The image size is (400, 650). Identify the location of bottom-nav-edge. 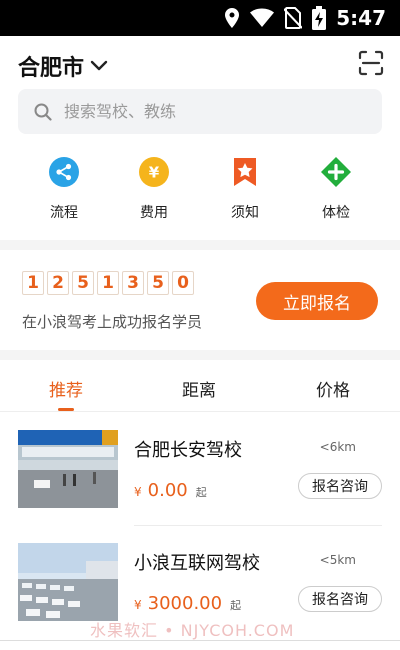
(200, 645).